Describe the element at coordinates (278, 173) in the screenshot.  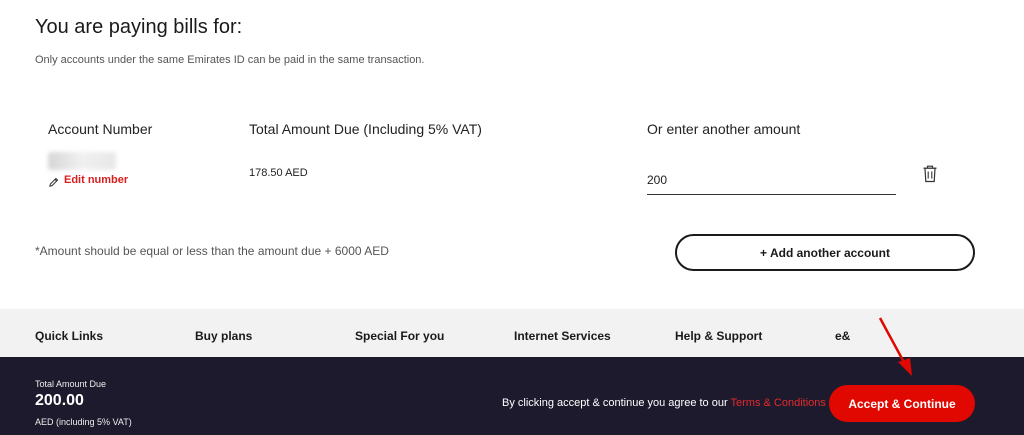
I see `amount-due-value: 178.50 AED` at that location.